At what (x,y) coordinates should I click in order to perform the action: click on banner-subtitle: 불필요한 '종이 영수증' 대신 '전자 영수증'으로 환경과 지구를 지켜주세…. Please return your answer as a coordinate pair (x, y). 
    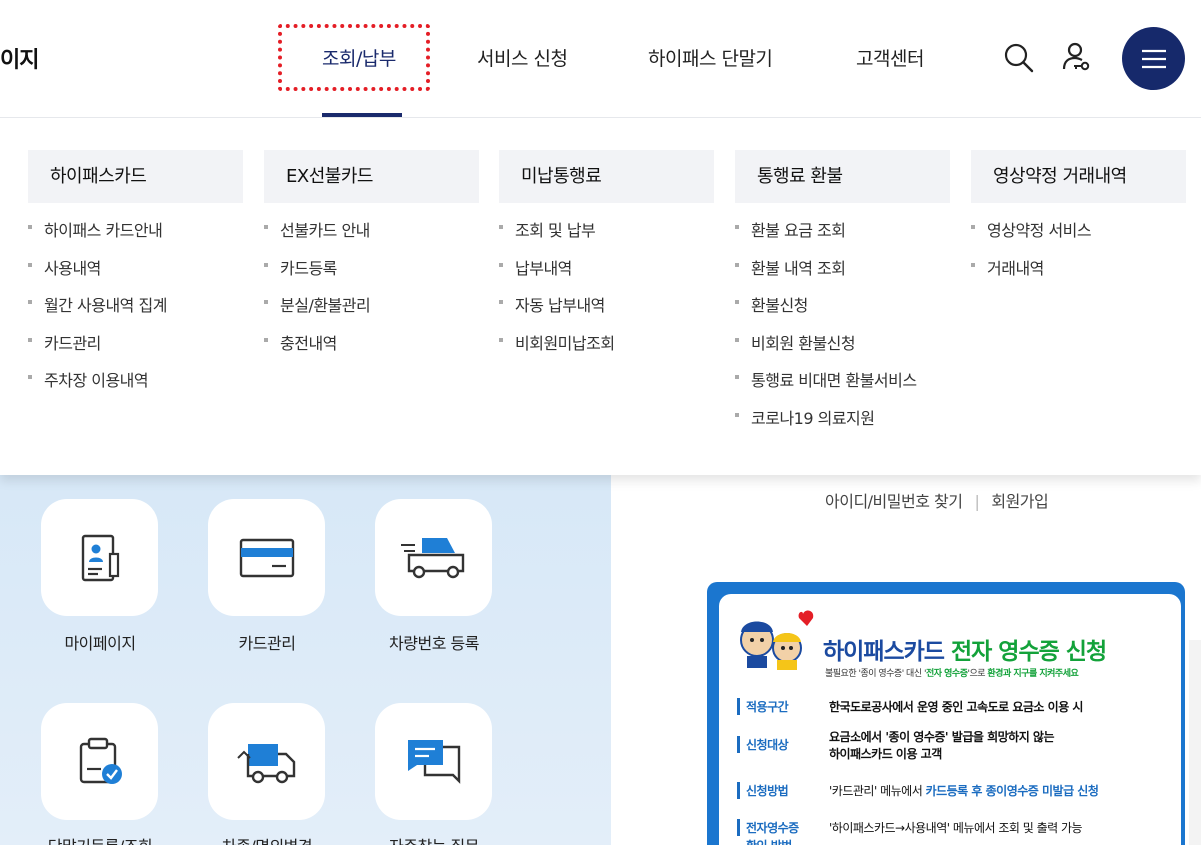
    Looking at the image, I should click on (952, 674).